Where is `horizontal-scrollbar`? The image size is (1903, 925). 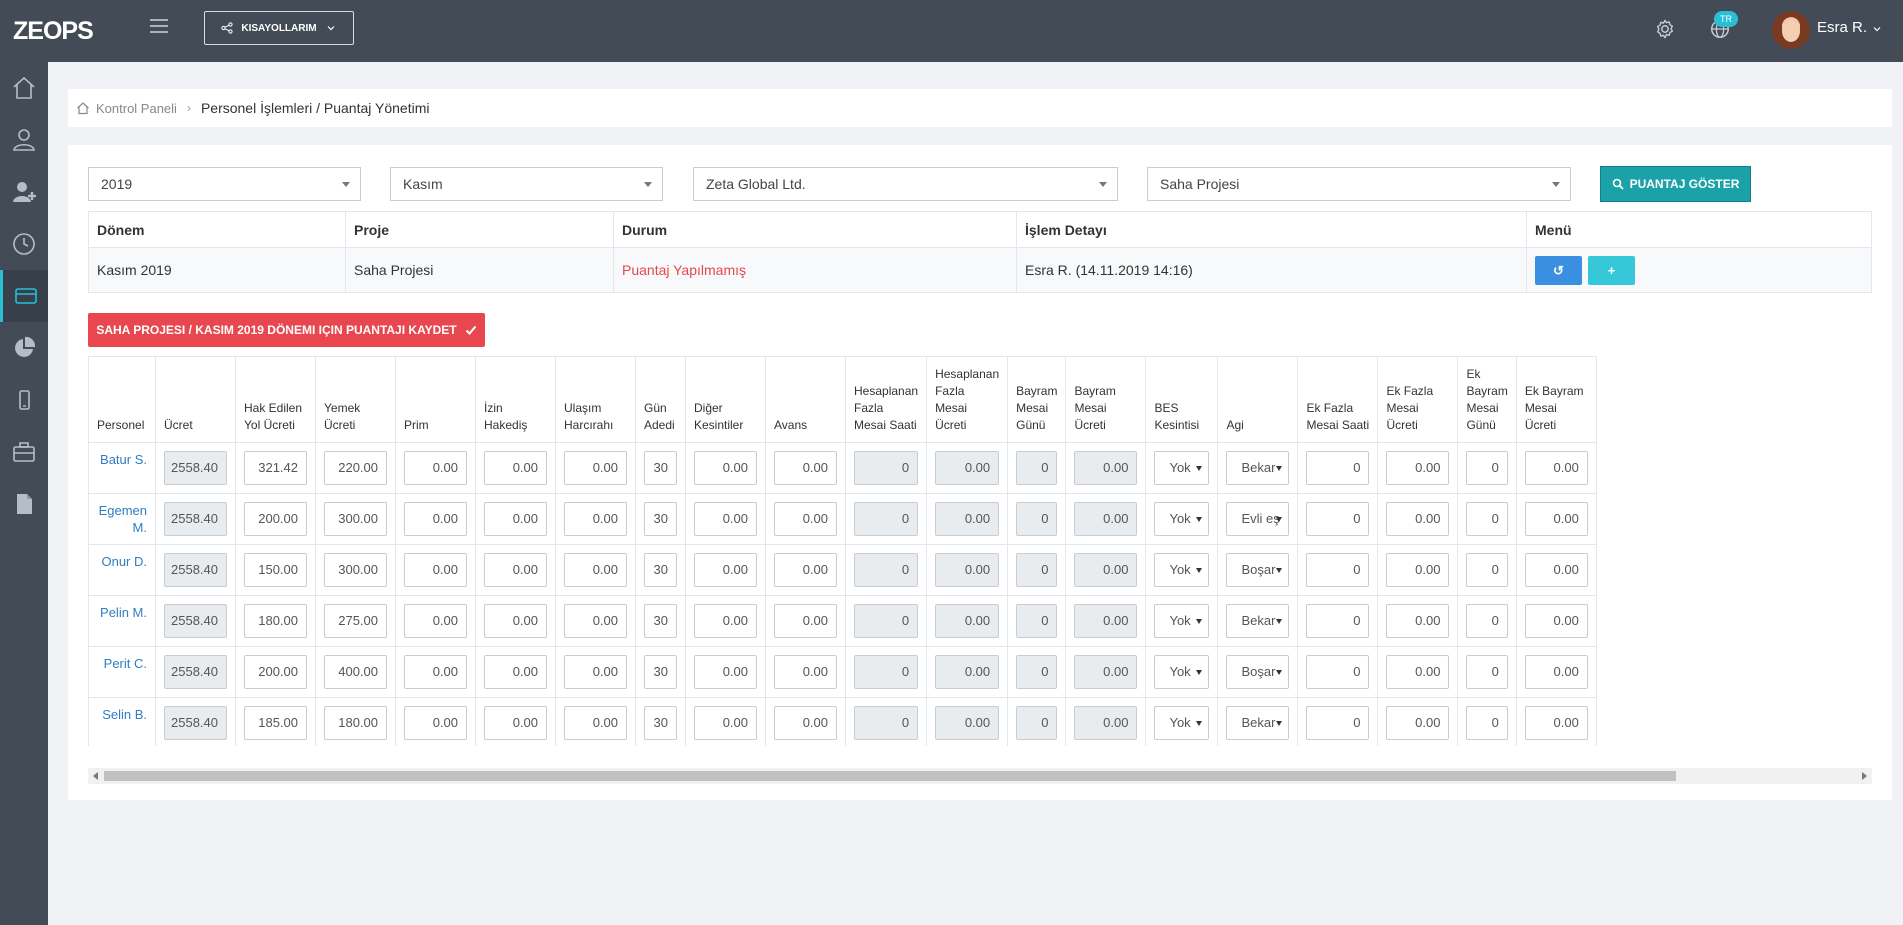 horizontal-scrollbar is located at coordinates (980, 776).